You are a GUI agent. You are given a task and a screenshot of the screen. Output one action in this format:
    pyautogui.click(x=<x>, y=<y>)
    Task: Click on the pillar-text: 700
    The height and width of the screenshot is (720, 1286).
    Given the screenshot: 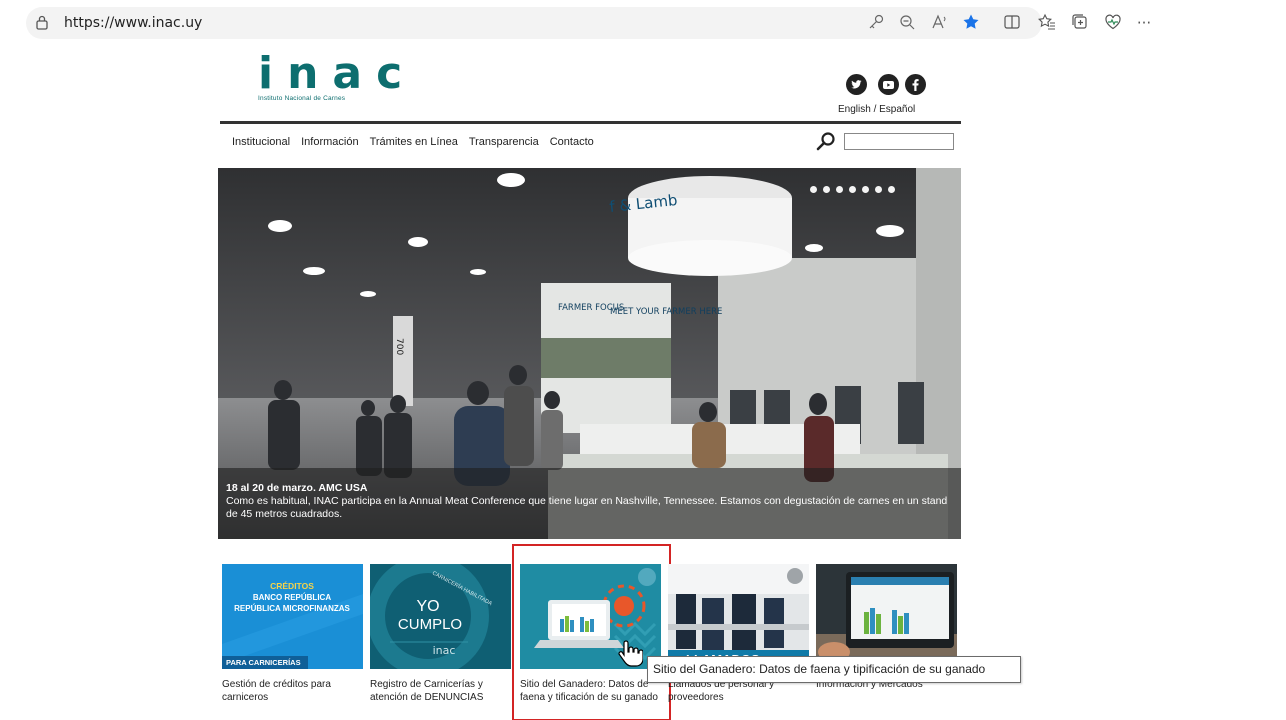 What is the action you would take?
    pyautogui.click(x=399, y=346)
    